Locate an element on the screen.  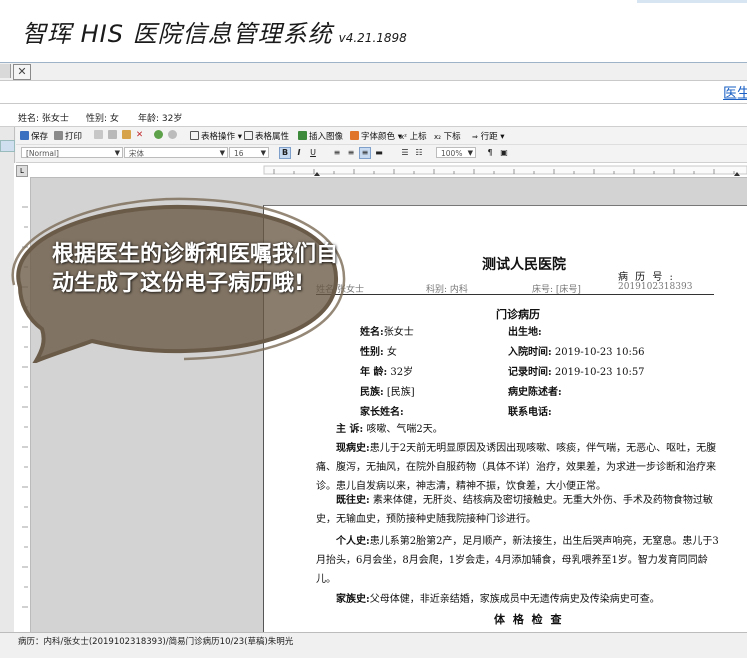
table-props-icon is located at coordinates (248, 135).